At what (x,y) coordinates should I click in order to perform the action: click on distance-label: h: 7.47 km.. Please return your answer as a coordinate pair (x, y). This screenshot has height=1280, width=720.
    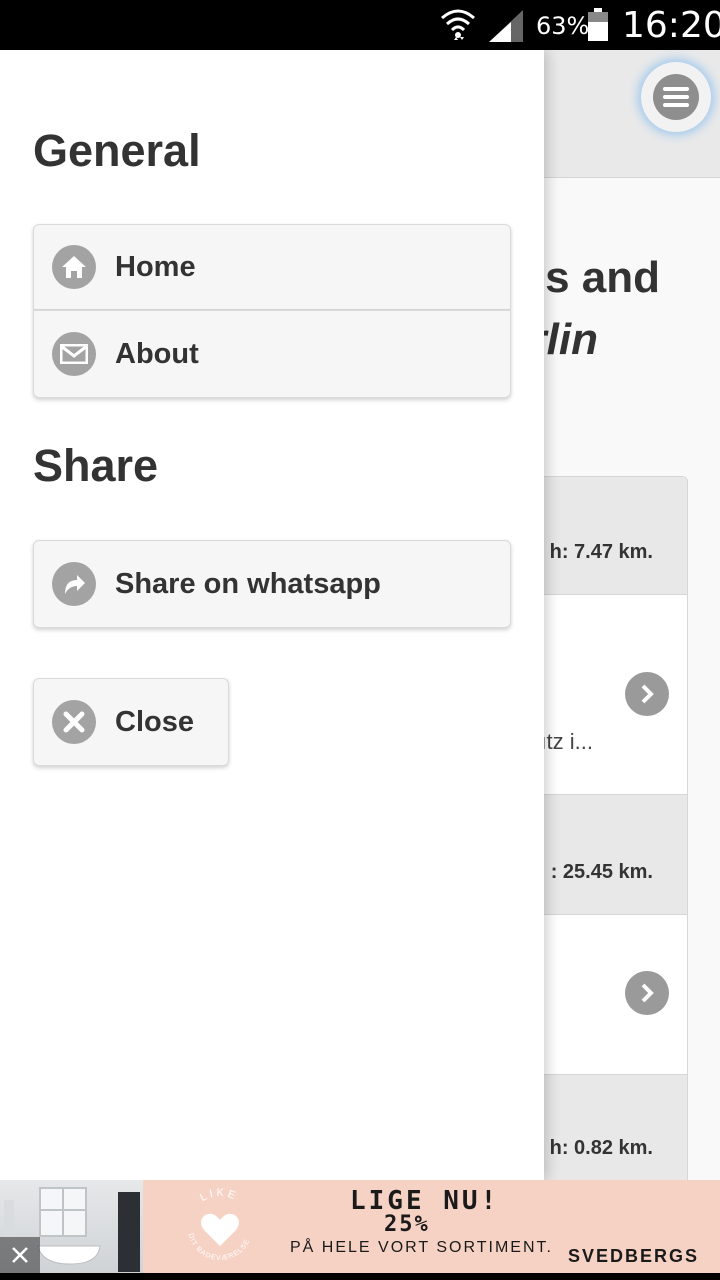
    Looking at the image, I should click on (601, 552).